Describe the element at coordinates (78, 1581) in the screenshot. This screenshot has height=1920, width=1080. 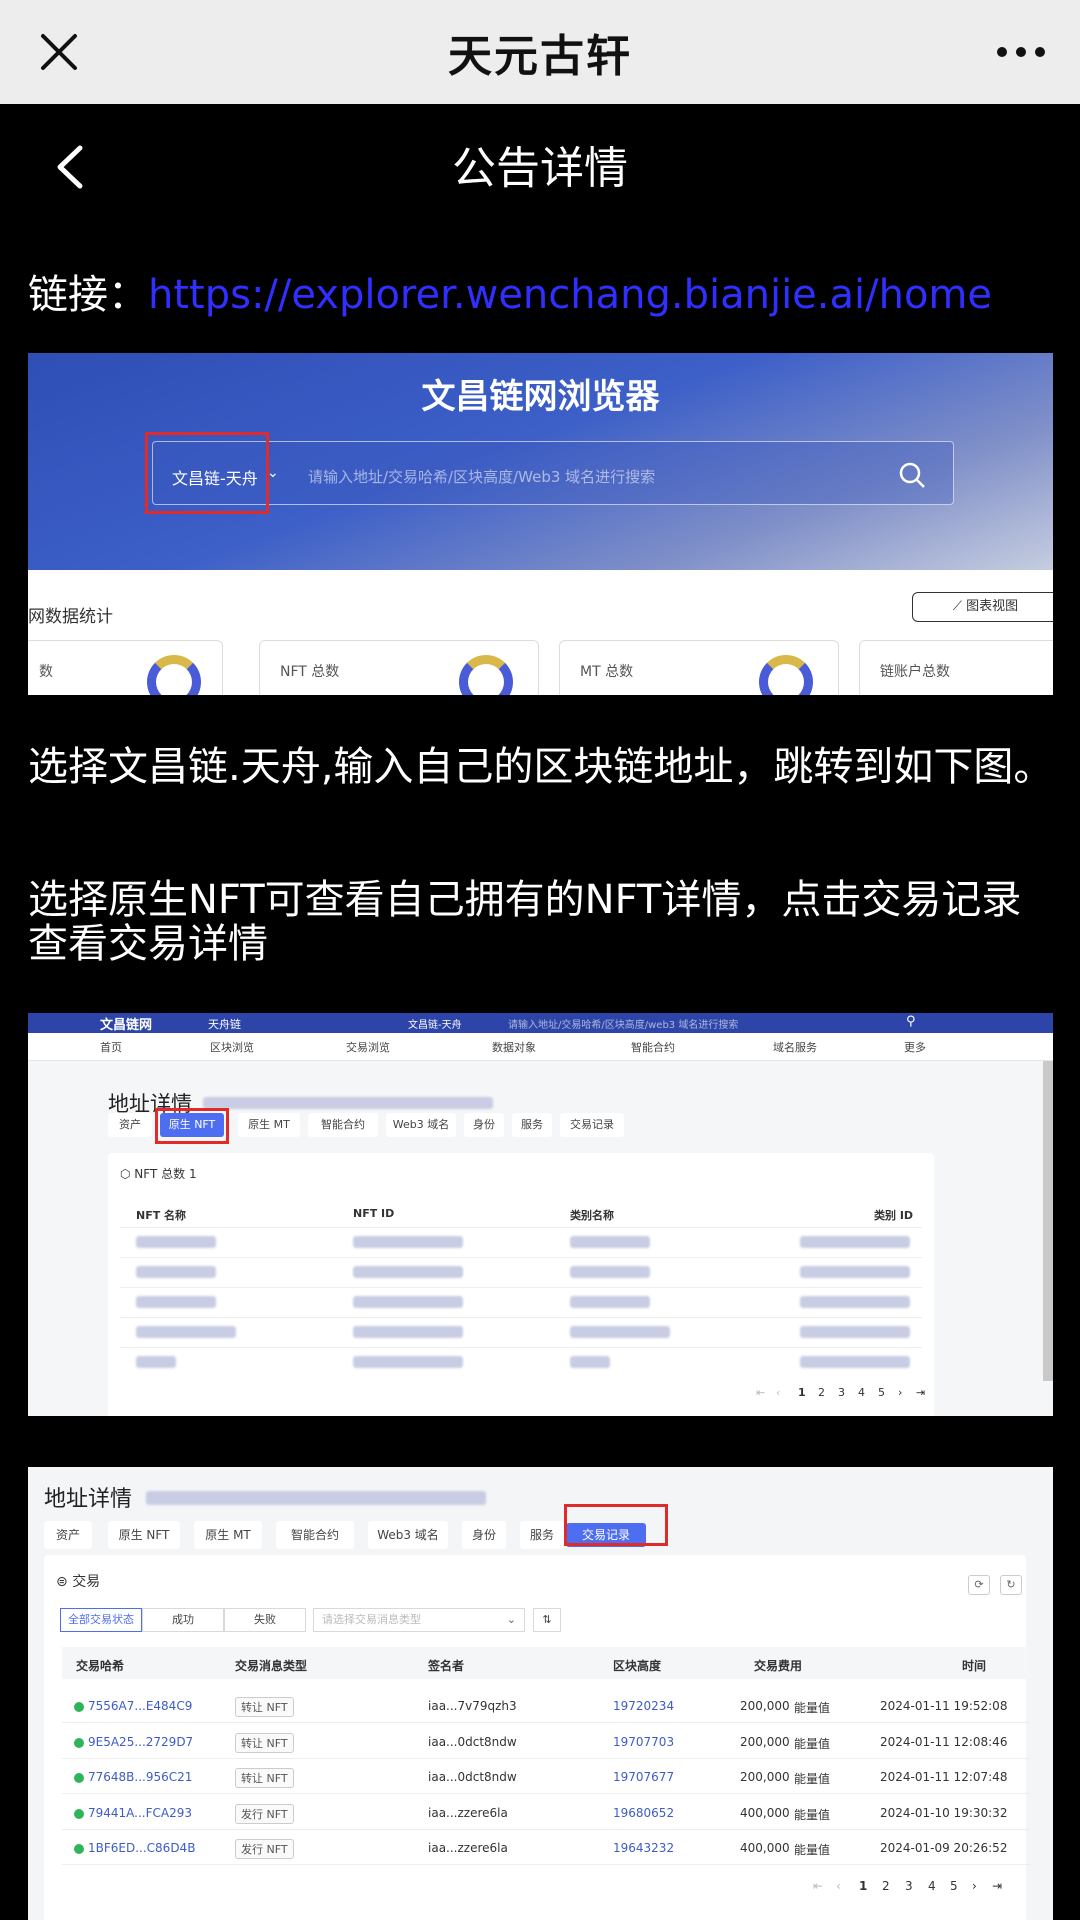
I see `tx-panel-header: ⊜ 交易` at that location.